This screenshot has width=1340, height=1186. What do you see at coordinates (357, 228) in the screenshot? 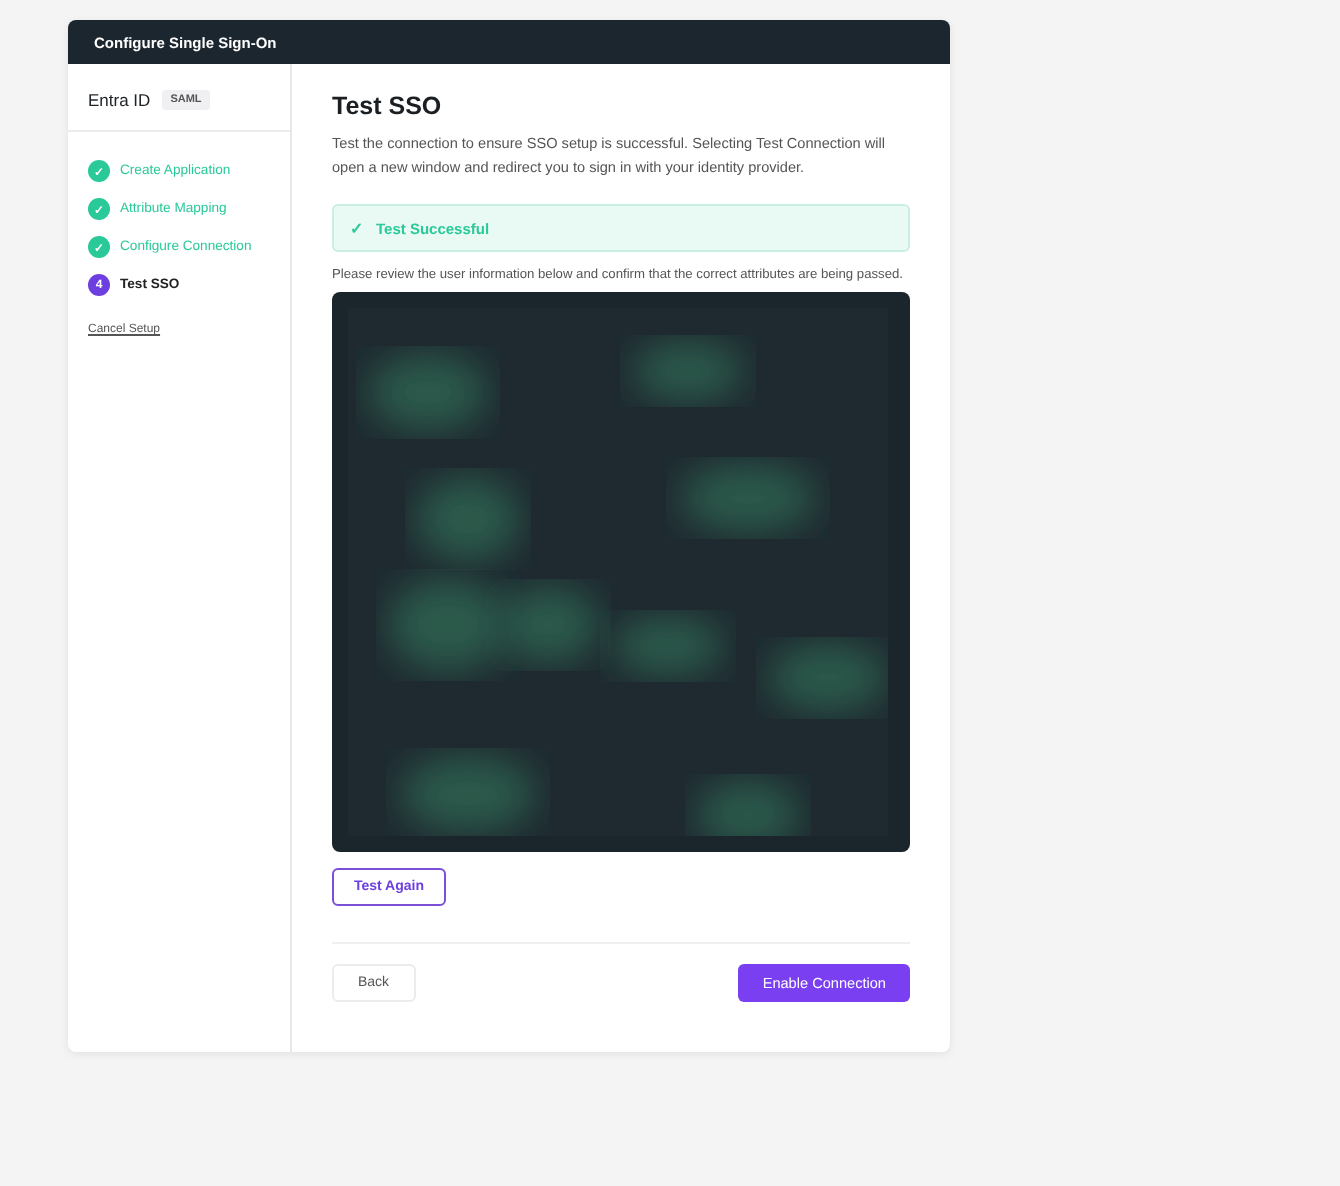
I see `check-icon: ✓` at bounding box center [357, 228].